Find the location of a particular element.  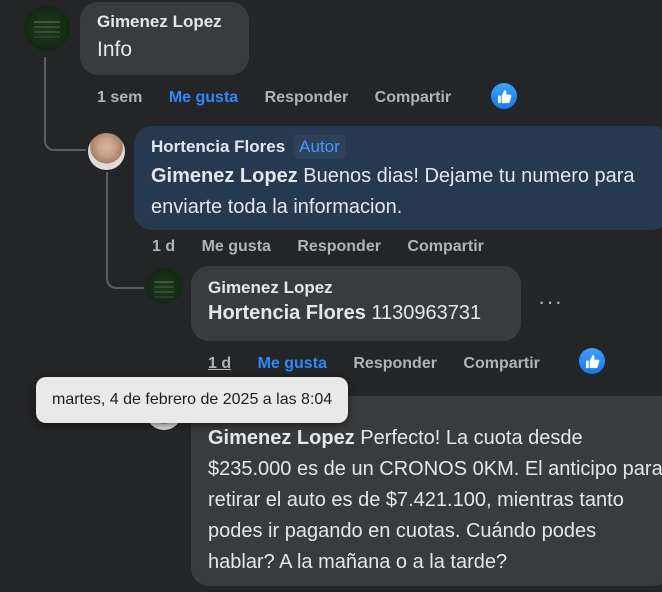

comment-actions: 1 sem Me gusta Responder Compartir is located at coordinates (285, 98).